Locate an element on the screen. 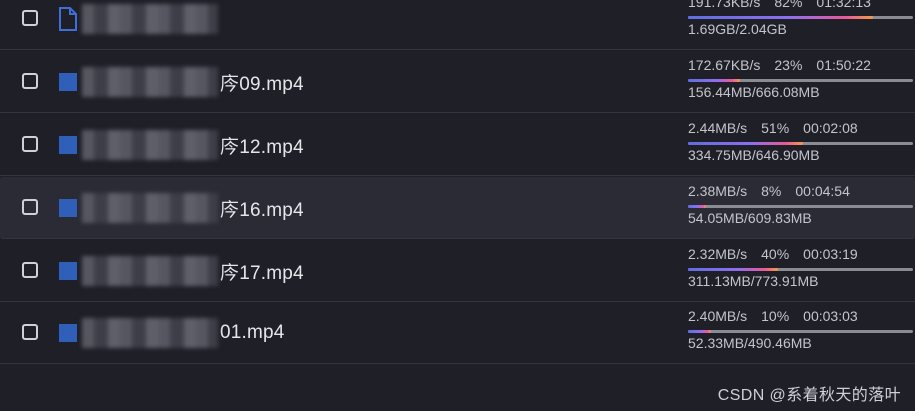 The width and height of the screenshot is (915, 411). download-speed: 2.40MB/s is located at coordinates (718, 316).